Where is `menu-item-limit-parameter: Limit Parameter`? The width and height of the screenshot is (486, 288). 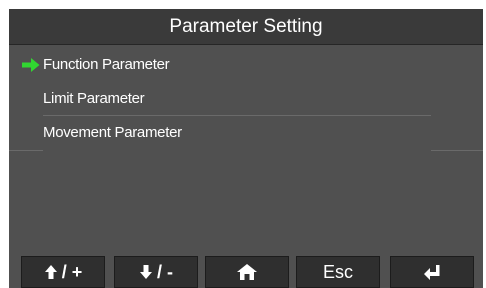
menu-item-limit-parameter: Limit Parameter is located at coordinates (246, 101).